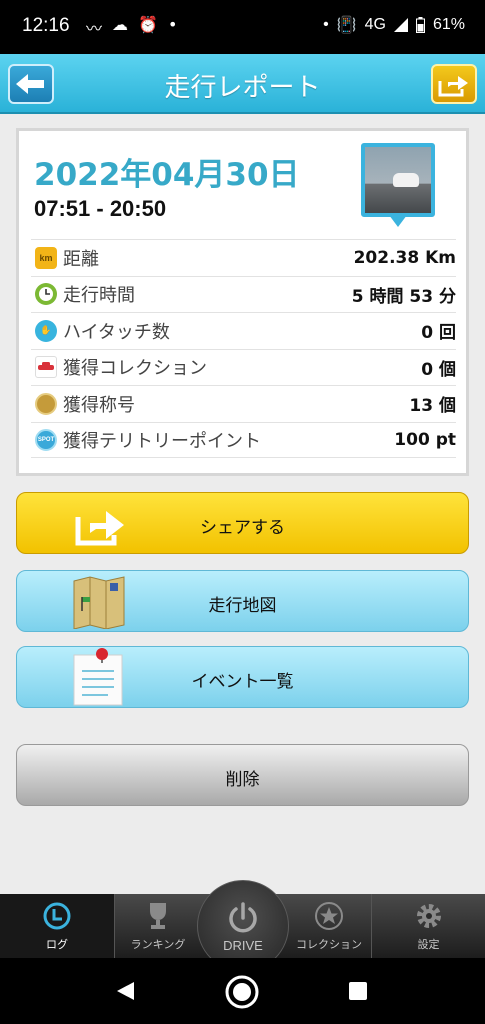 Image resolution: width=485 pixels, height=1024 pixels. Describe the element at coordinates (448, 24) in the screenshot. I see `battery-level: 61%` at that location.